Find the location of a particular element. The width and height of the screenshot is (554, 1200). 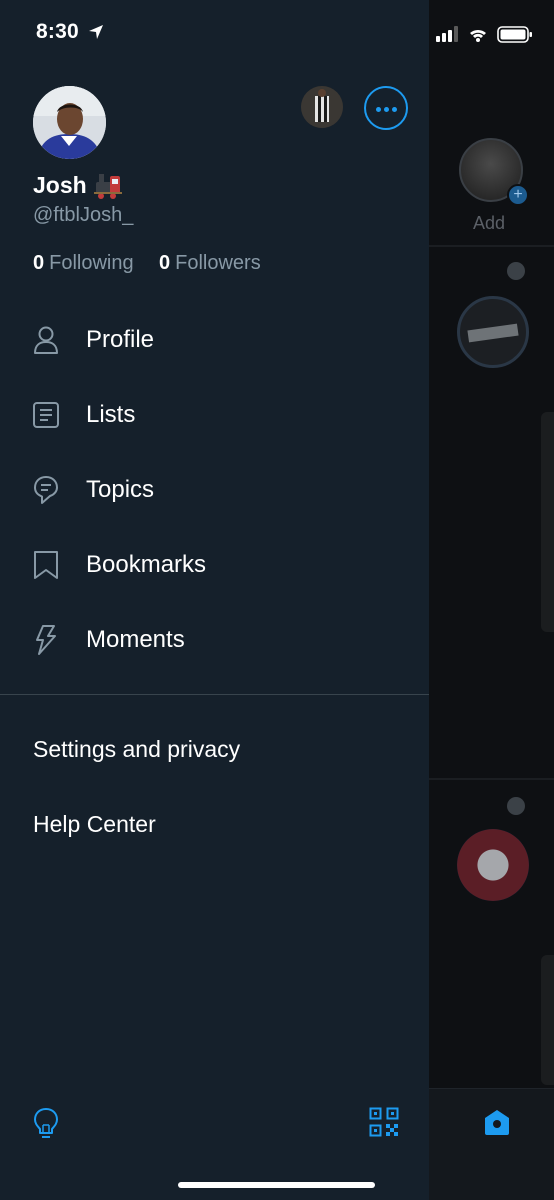

system-status-icons is located at coordinates (486, 34).